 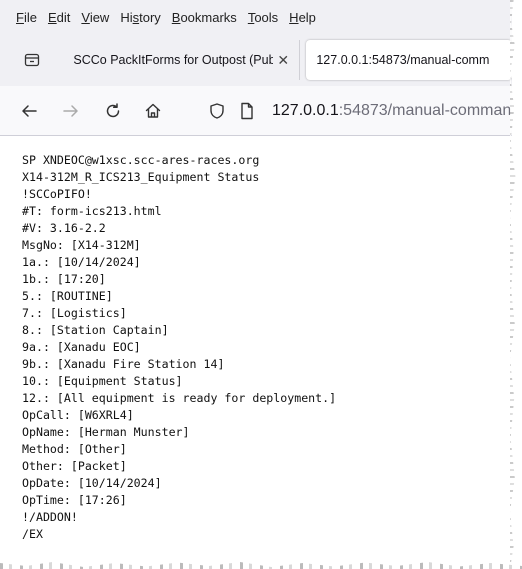 I want to click on home-button, so click(x=153, y=111).